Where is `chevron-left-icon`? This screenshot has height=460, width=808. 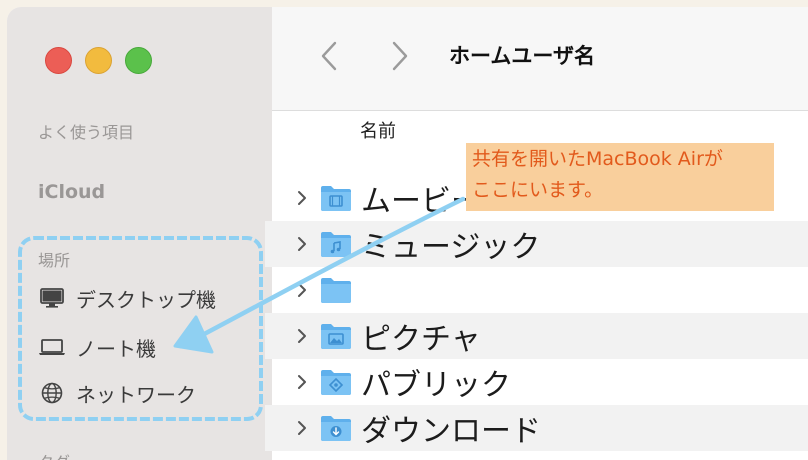
chevron-left-icon is located at coordinates (329, 56).